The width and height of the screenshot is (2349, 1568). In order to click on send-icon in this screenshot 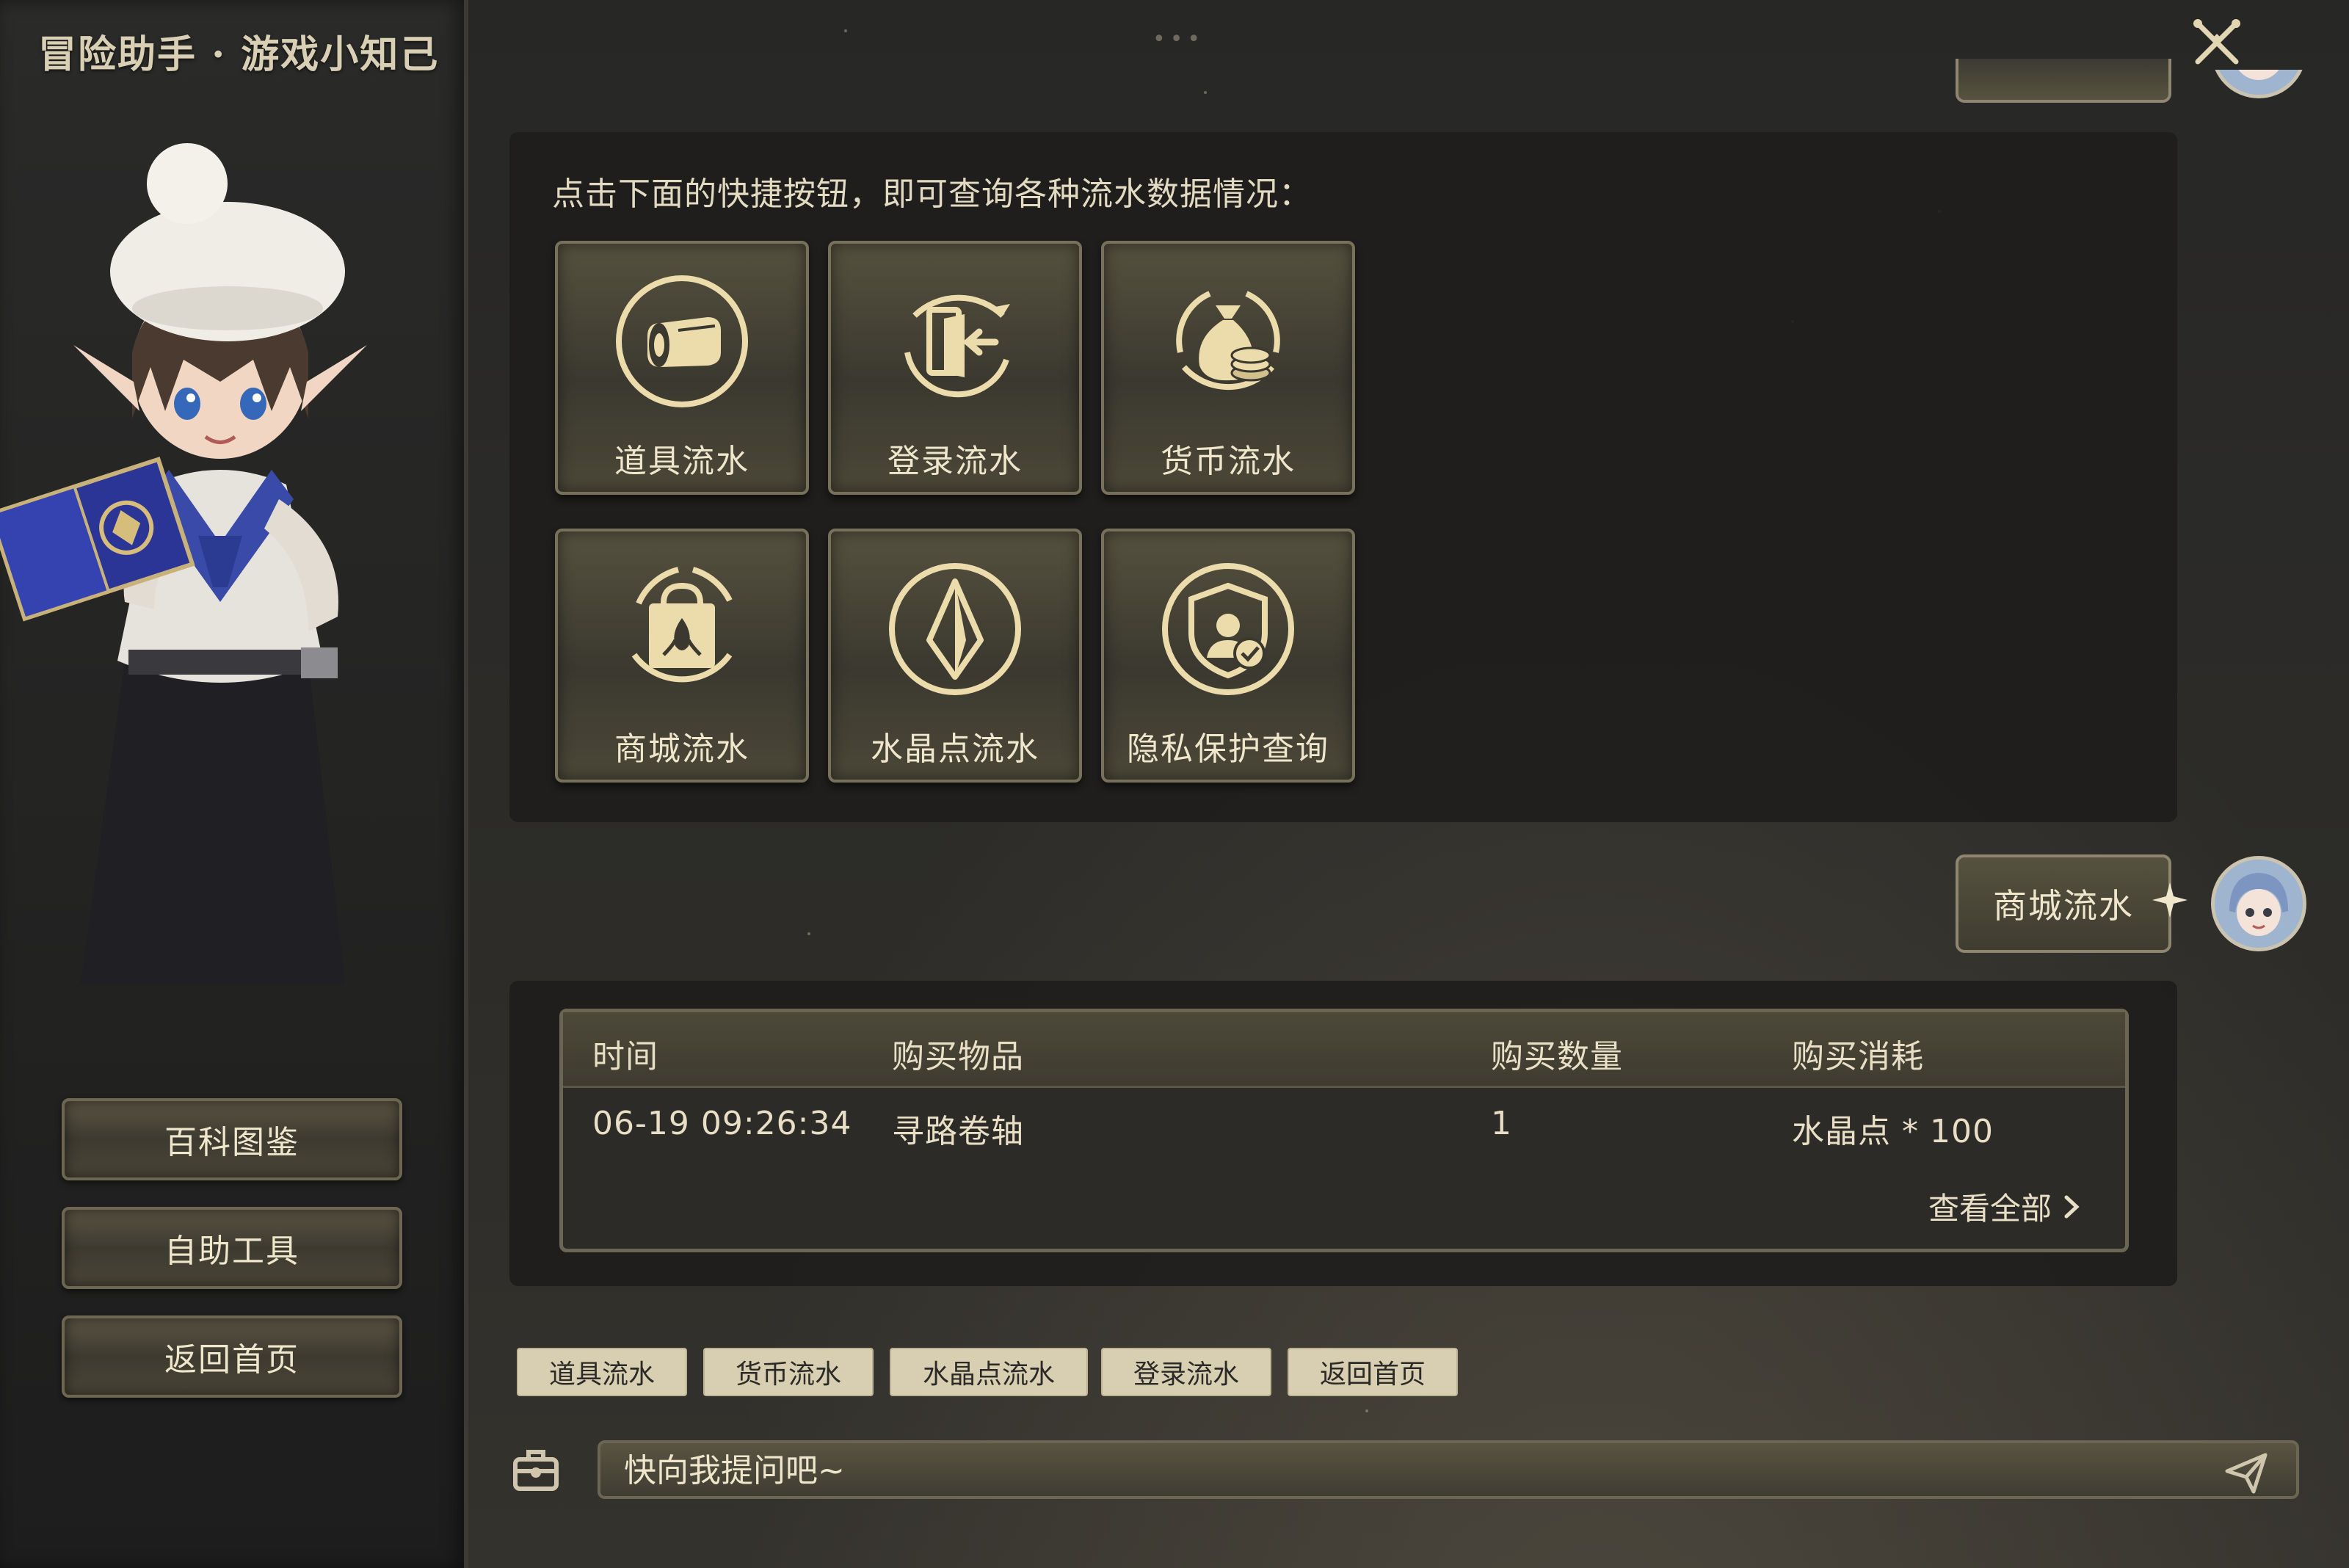, I will do `click(2246, 1472)`.